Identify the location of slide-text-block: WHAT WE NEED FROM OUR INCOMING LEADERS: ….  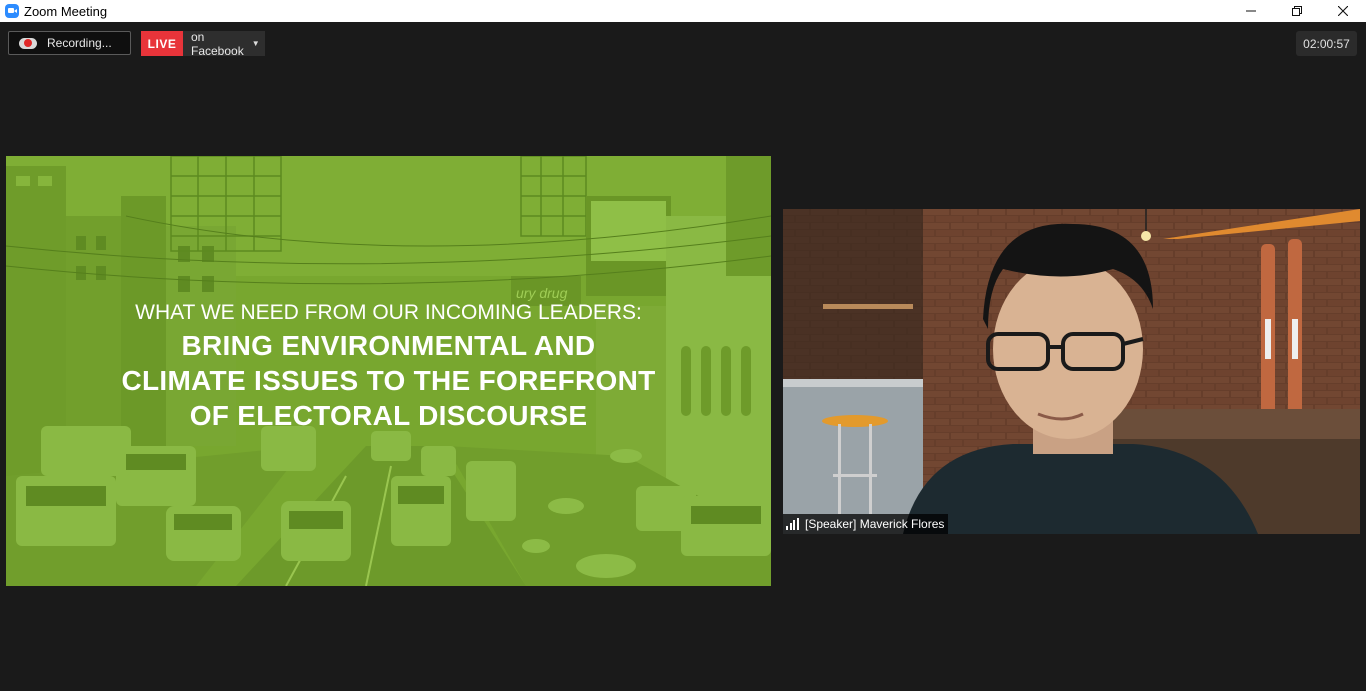
(388, 367).